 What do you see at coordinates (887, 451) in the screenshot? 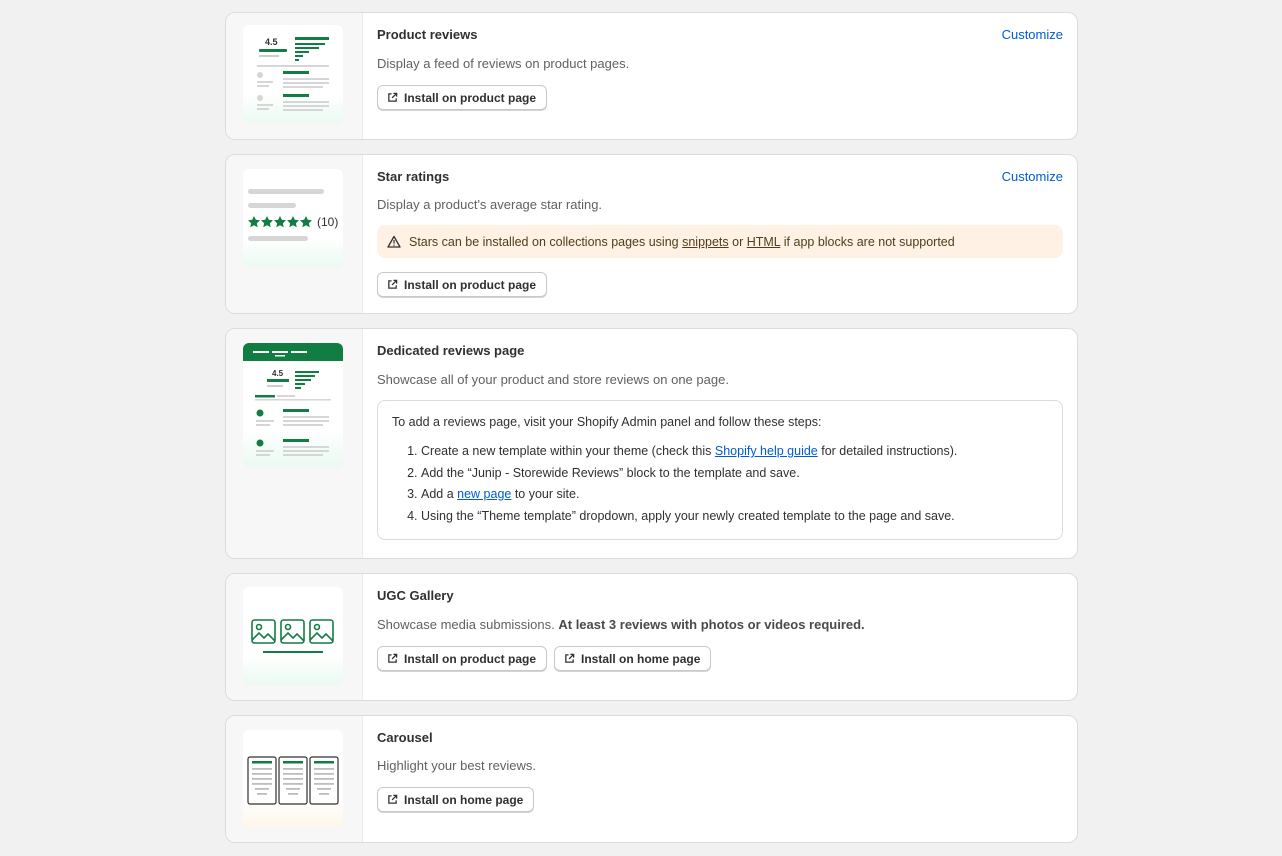
I see `step-1-text-after: for detailed instructions).` at bounding box center [887, 451].